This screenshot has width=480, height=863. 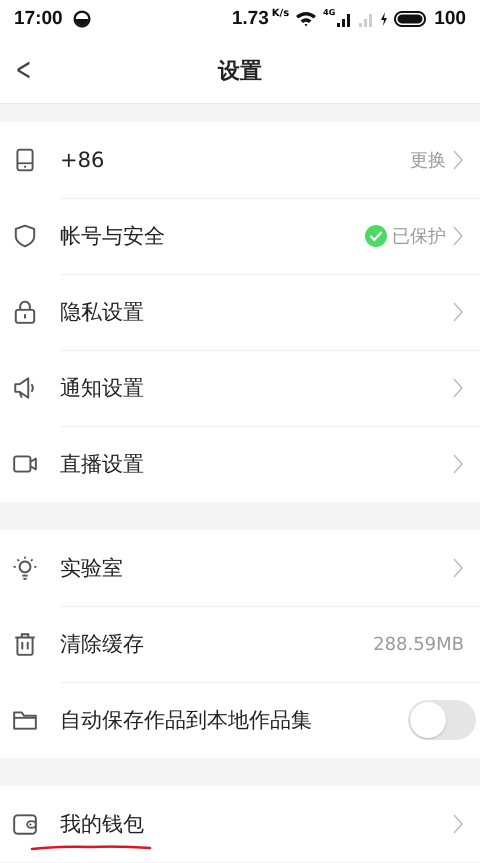 I want to click on setting-value: 已保护, so click(x=419, y=236).